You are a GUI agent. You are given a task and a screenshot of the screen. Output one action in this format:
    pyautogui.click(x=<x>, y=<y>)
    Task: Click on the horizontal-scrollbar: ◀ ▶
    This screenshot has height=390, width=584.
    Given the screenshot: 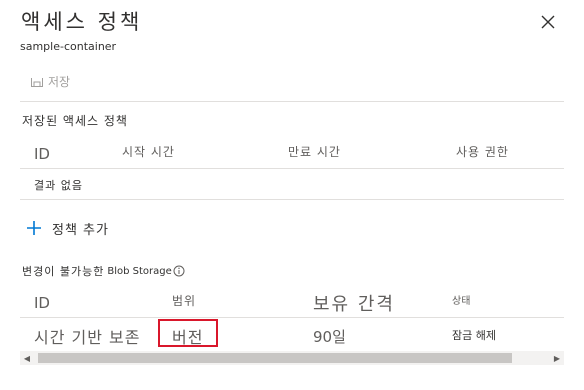 What is the action you would take?
    pyautogui.click(x=292, y=358)
    